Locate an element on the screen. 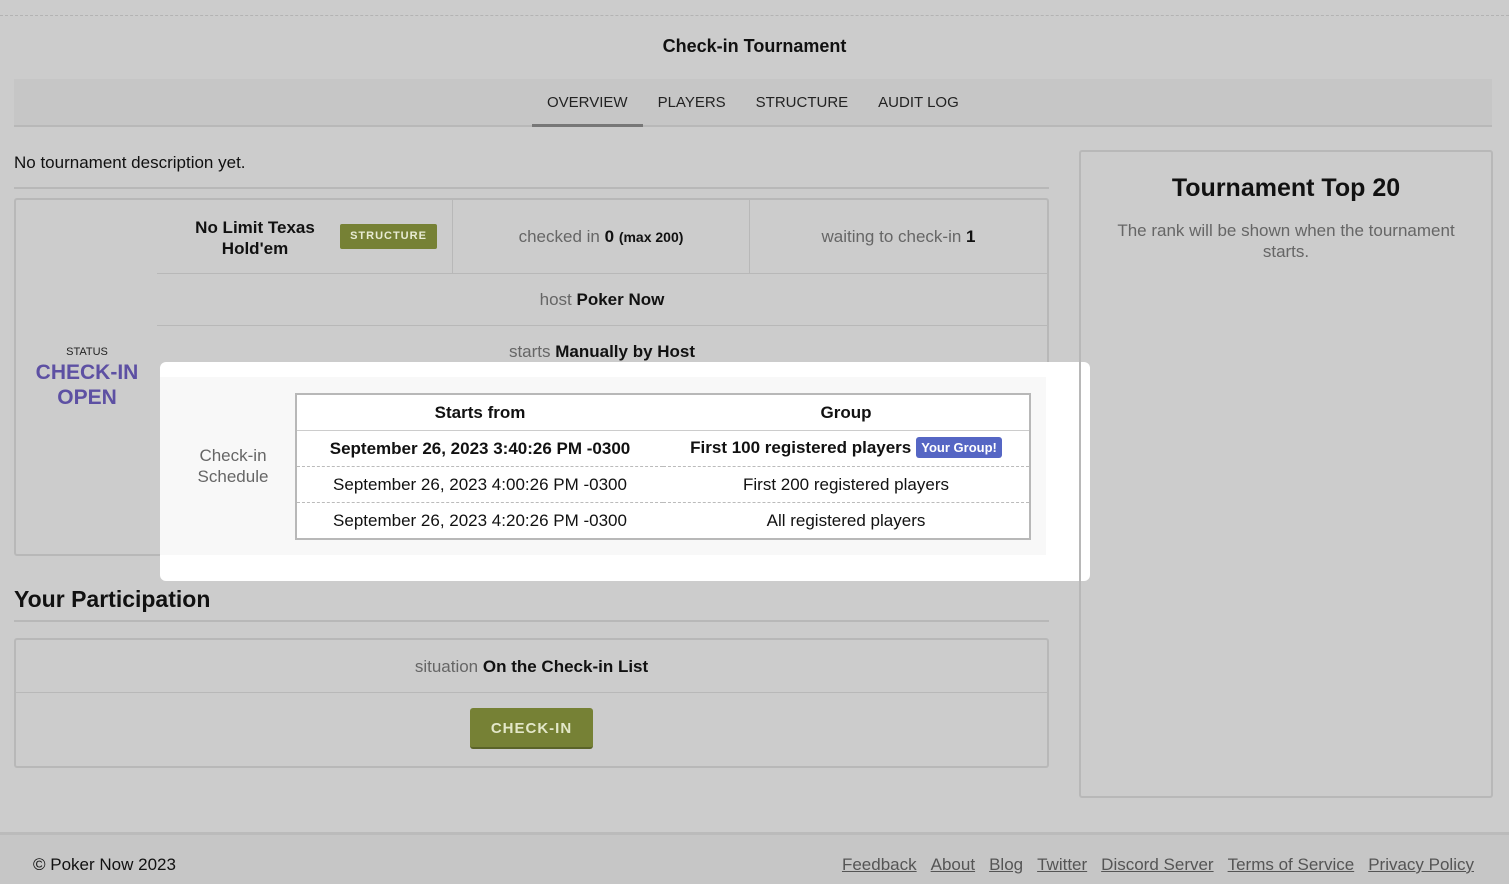  participation-divider is located at coordinates (531, 621).